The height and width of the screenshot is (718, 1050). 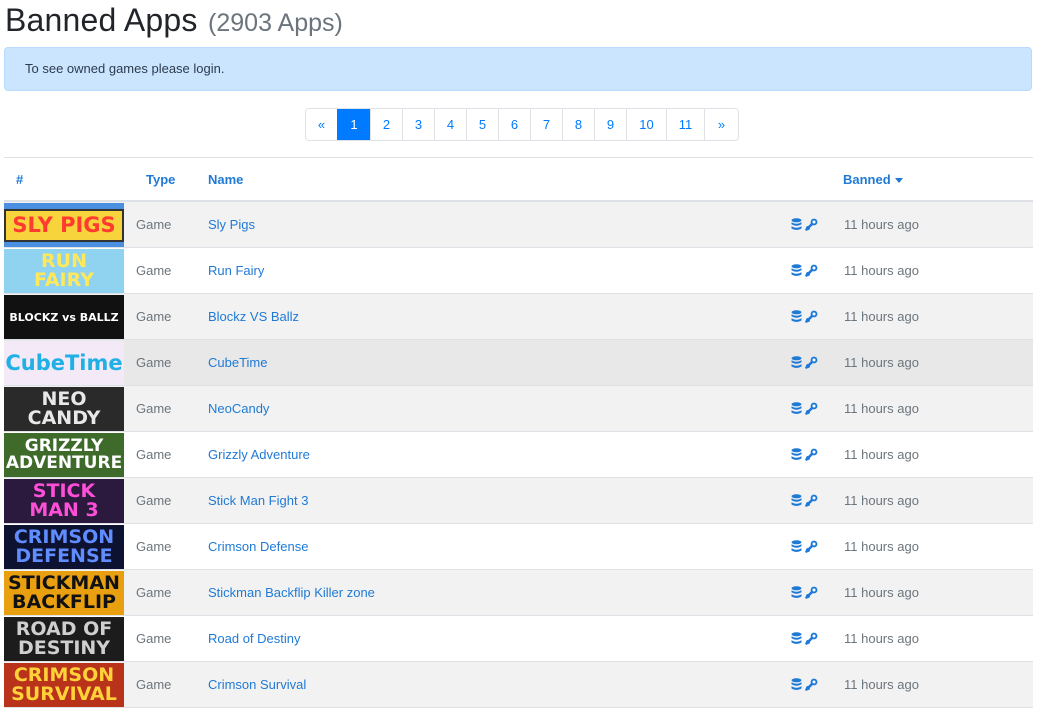 I want to click on page-title: Banned Apps, so click(x=101, y=20).